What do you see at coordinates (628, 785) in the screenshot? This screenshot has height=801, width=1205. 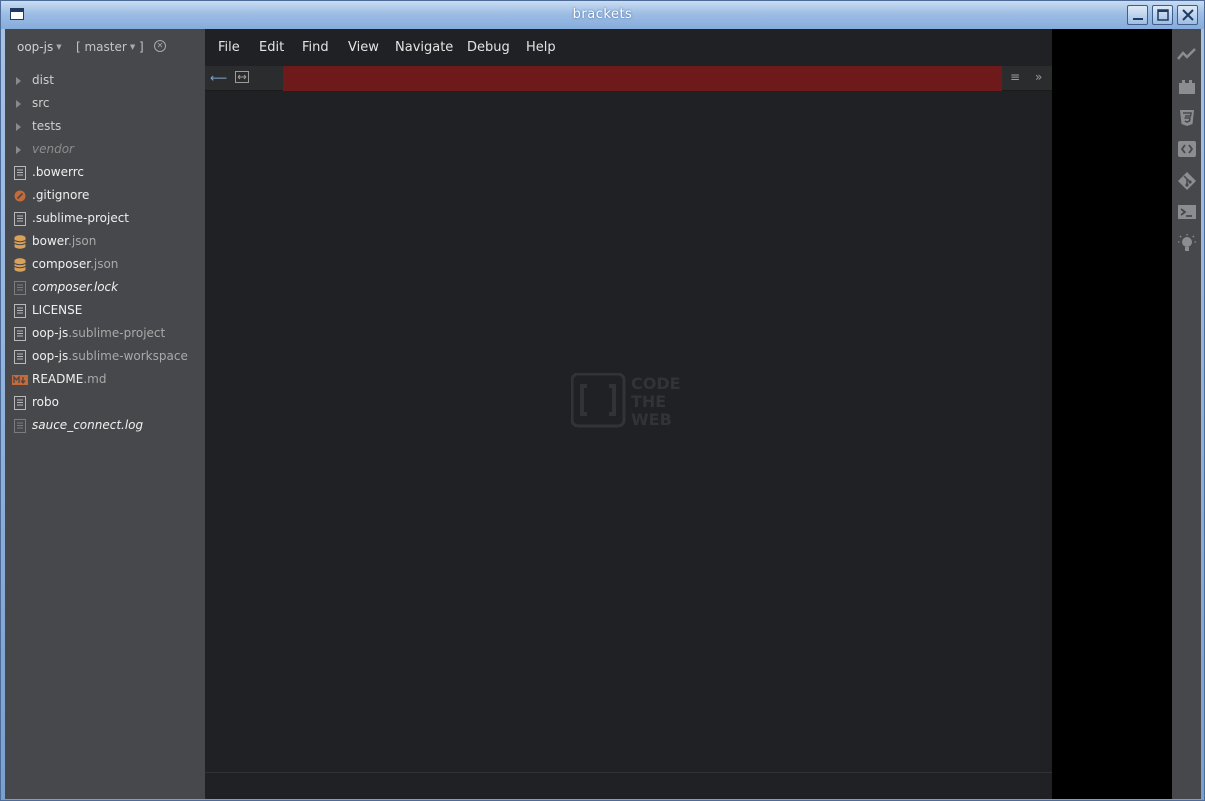 I see `status-bar` at bounding box center [628, 785].